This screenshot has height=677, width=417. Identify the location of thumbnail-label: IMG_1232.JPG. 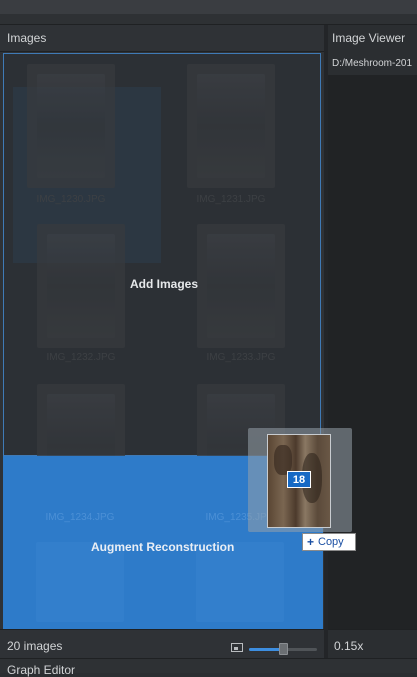
(81, 357).